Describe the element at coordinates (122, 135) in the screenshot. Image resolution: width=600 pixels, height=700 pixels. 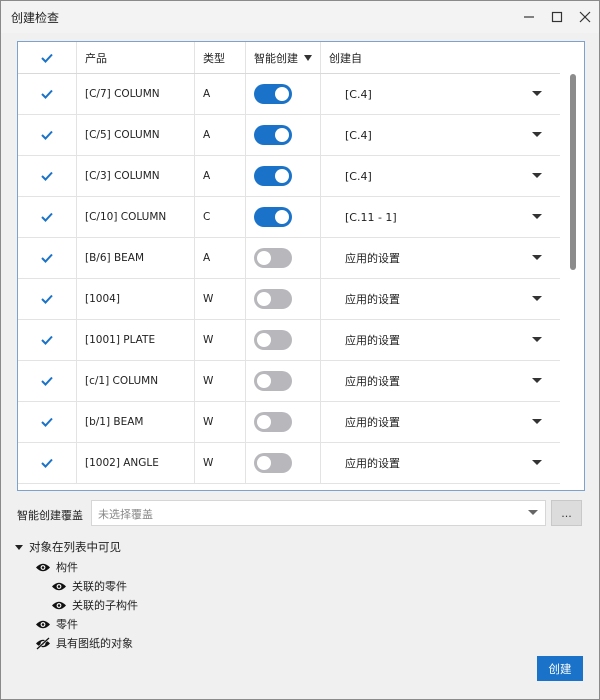
I see `product-name: [C/5] COLUMN` at that location.